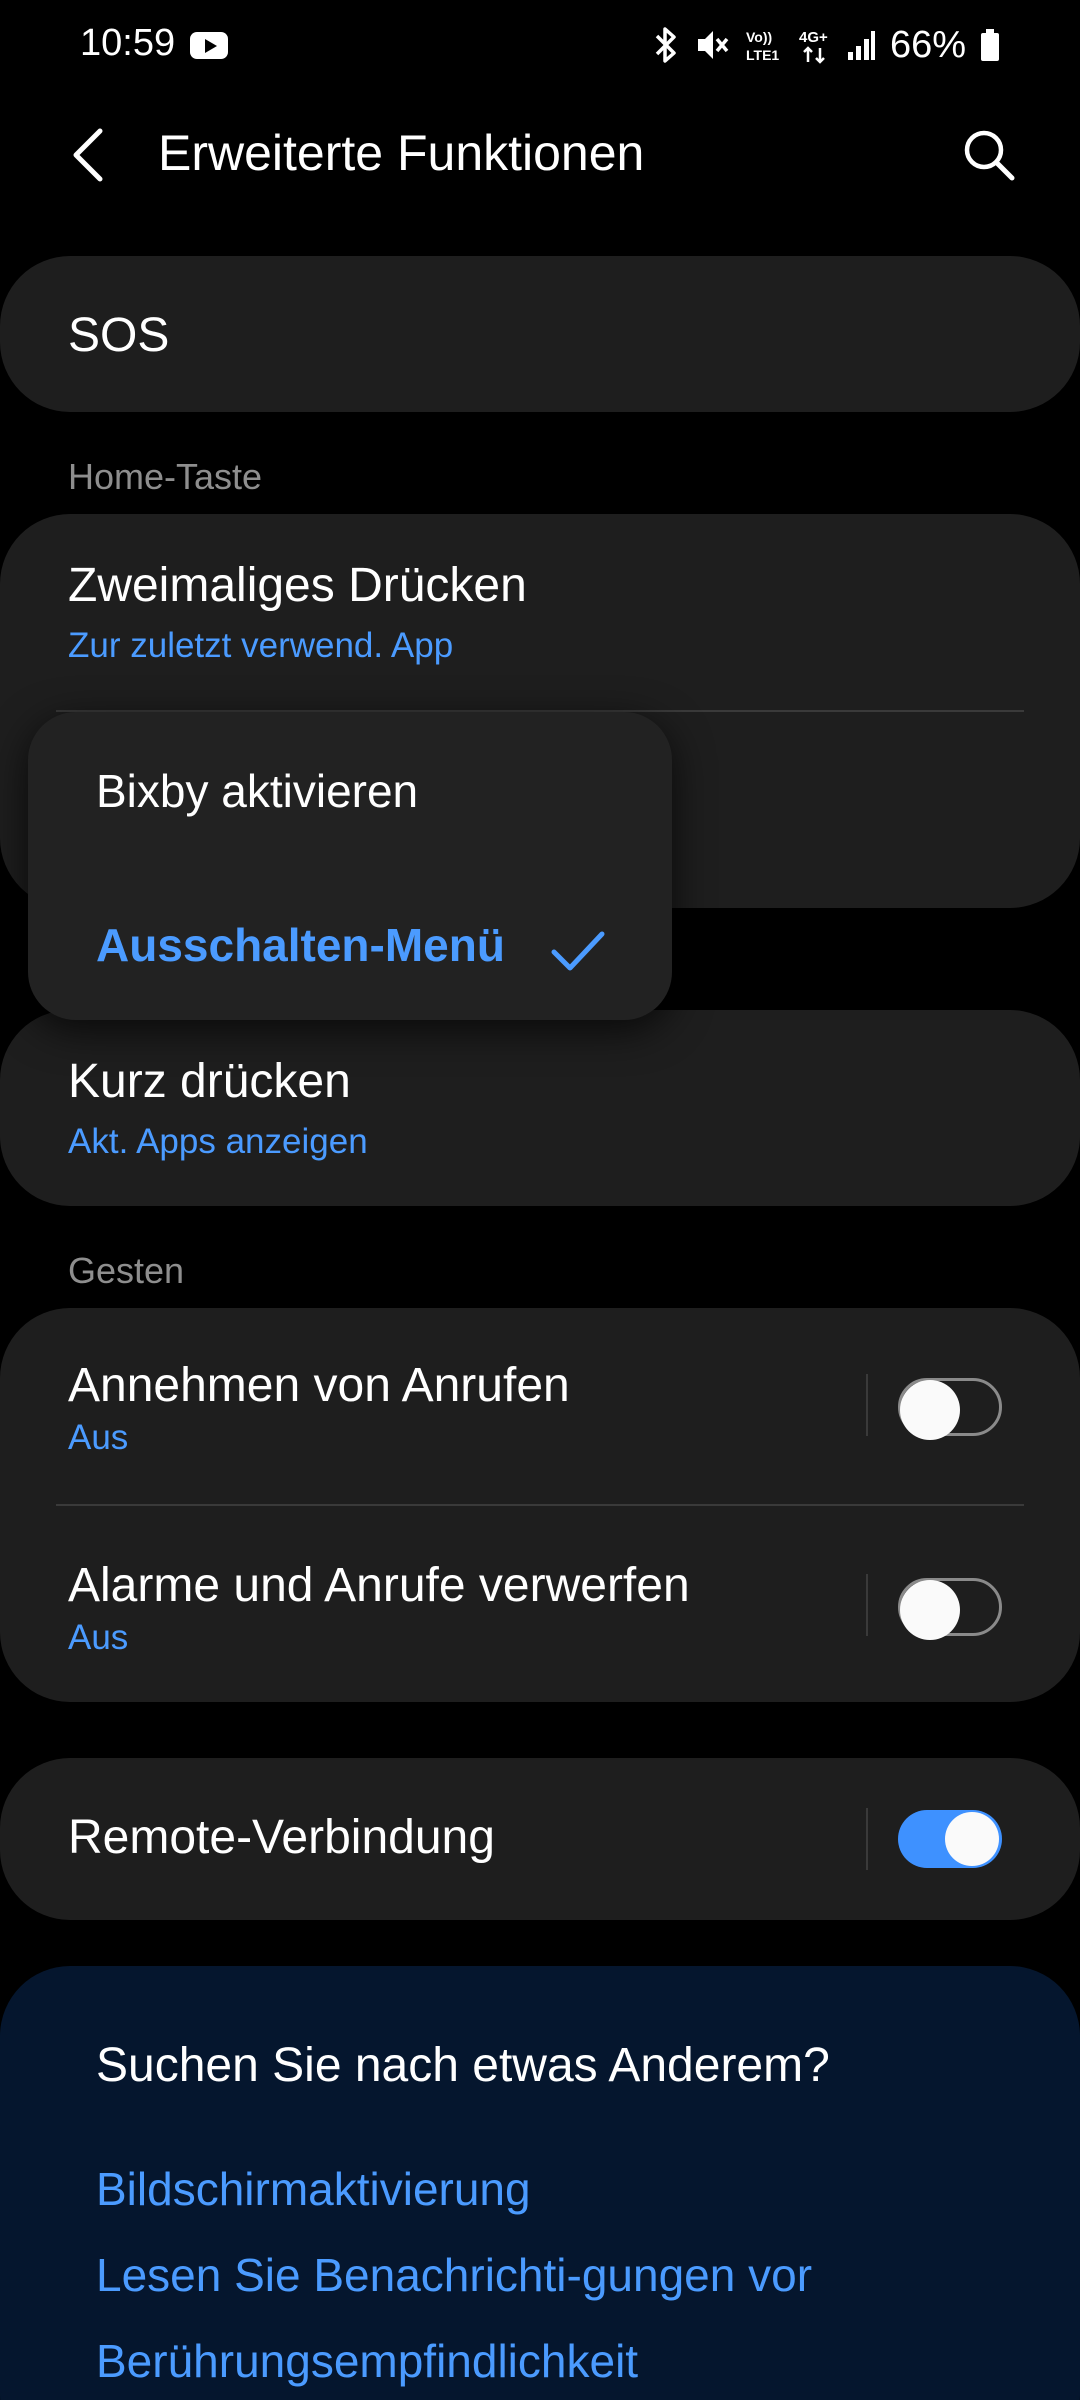 This screenshot has height=2400, width=1080. Describe the element at coordinates (261, 645) in the screenshot. I see `double-press-value: Zur zuletzt verwend. App` at that location.